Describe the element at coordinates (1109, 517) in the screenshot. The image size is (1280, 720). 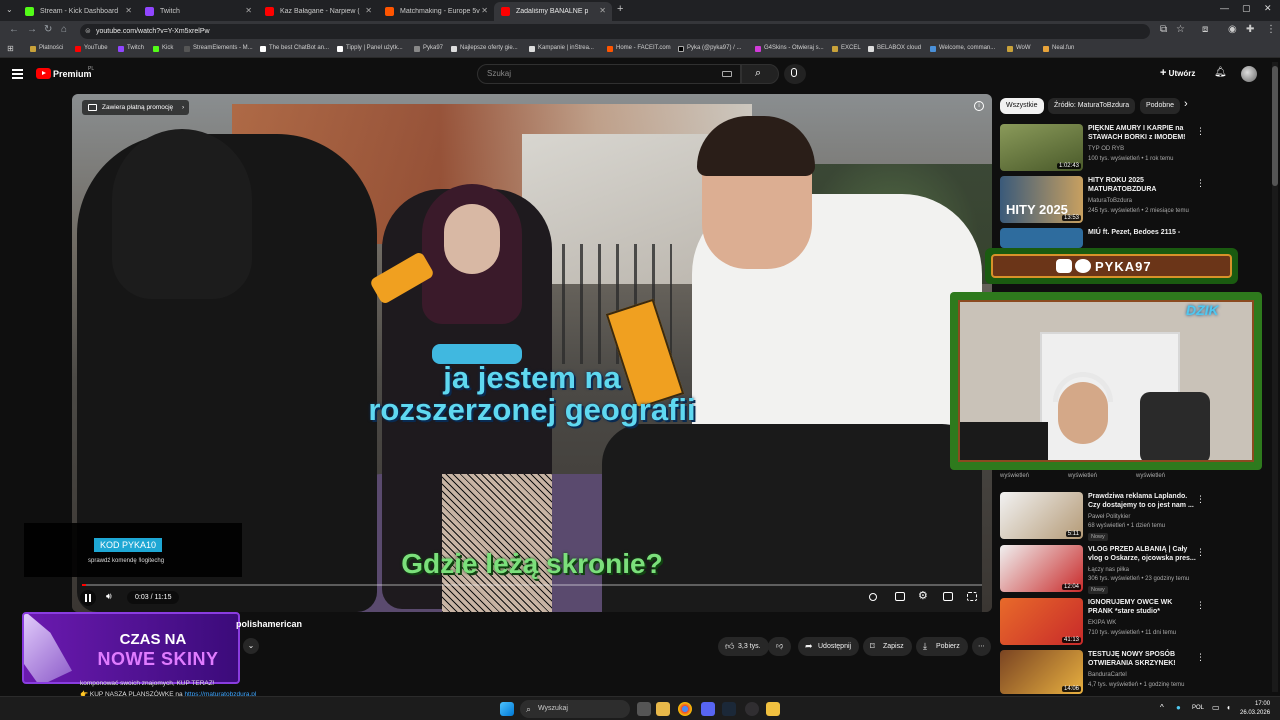
I see `video-channel: Paweł Politykier` at that location.